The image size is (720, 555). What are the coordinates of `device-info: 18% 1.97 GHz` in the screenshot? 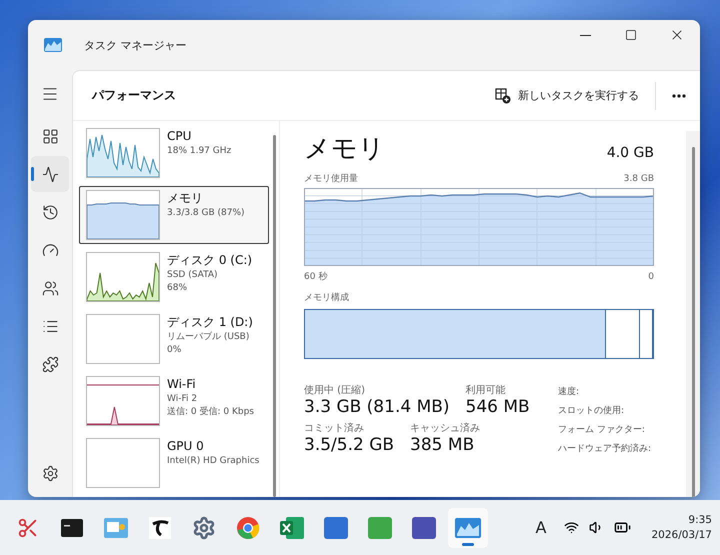 It's located at (199, 151).